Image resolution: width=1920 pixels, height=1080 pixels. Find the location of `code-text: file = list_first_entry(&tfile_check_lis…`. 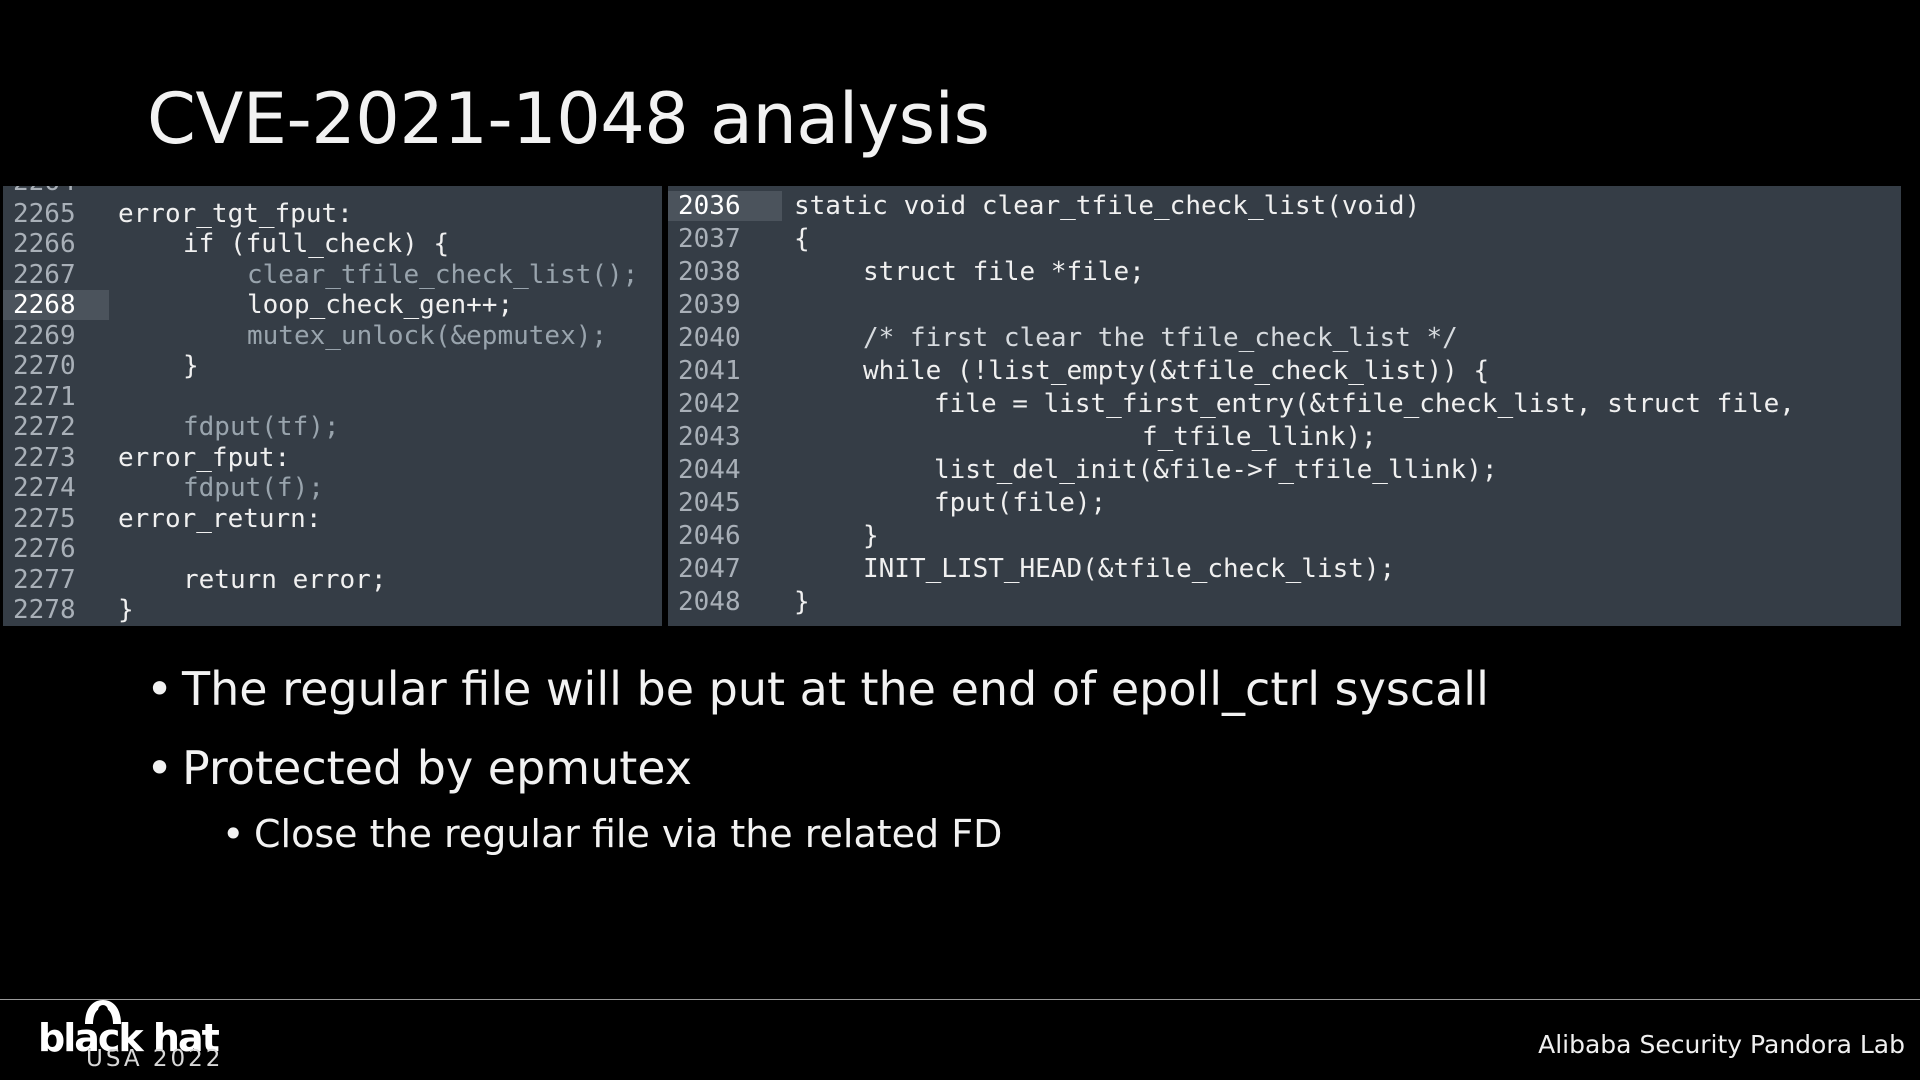

code-text: file = list_first_entry(&tfile_check_lis… is located at coordinates (1364, 404).